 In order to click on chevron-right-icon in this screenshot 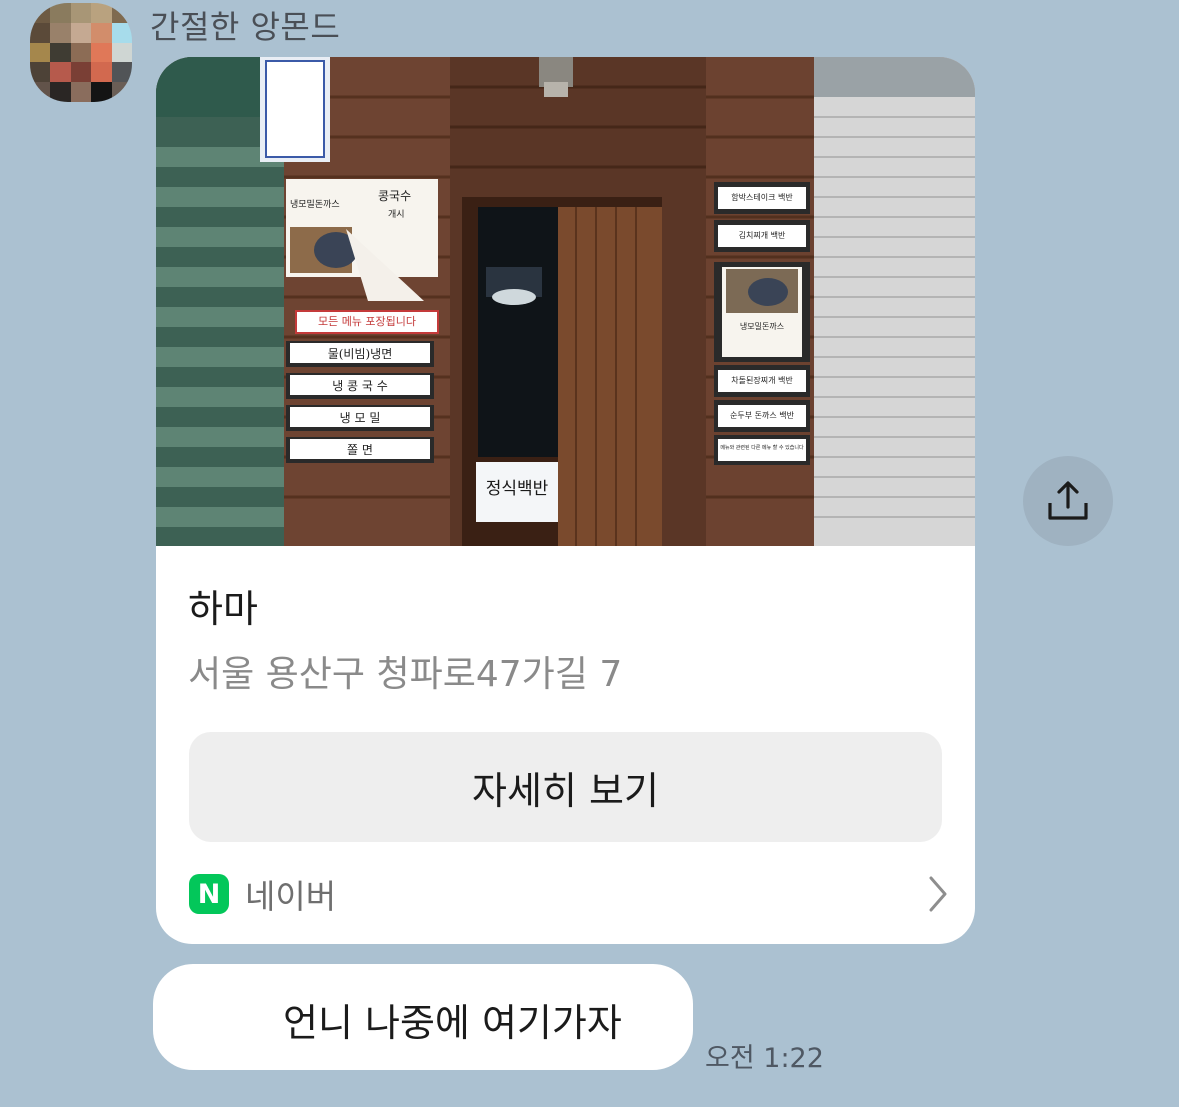, I will do `click(938, 894)`.